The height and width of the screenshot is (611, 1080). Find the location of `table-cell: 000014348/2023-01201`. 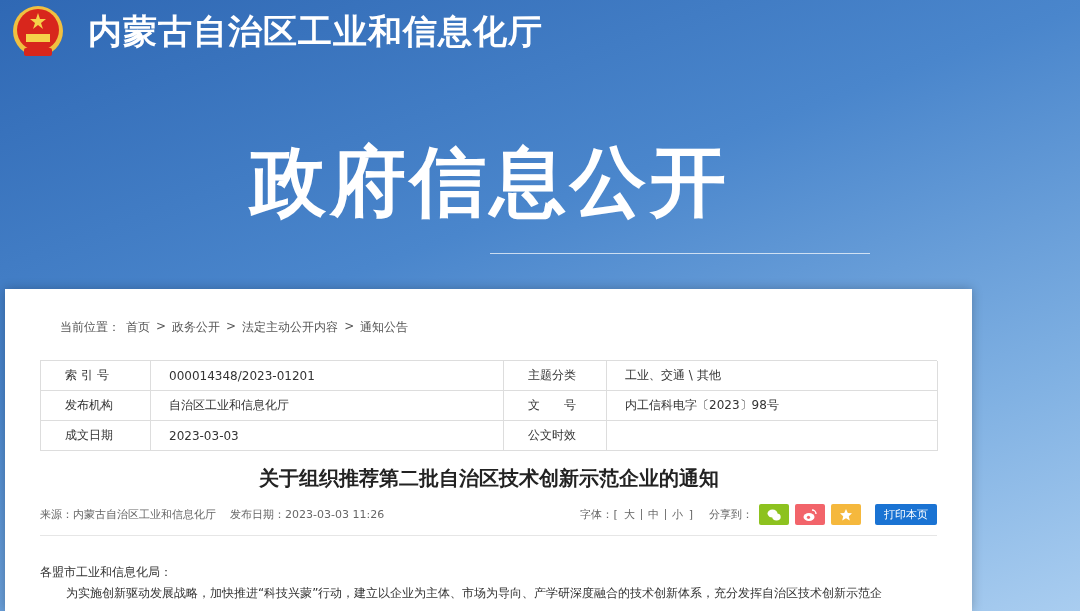

table-cell: 000014348/2023-01201 is located at coordinates (327, 376).